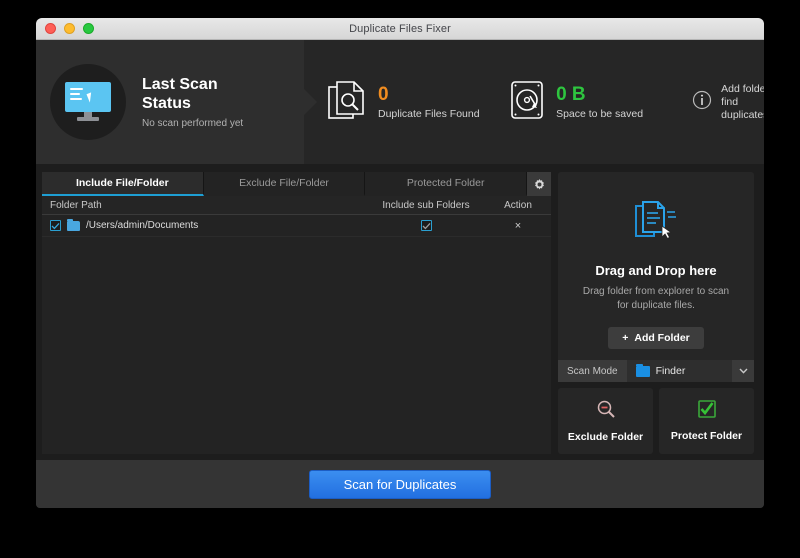 The width and height of the screenshot is (800, 558). Describe the element at coordinates (284, 184) in the screenshot. I see `tab-exclude-file-folder: Exclude File/Folder` at that location.